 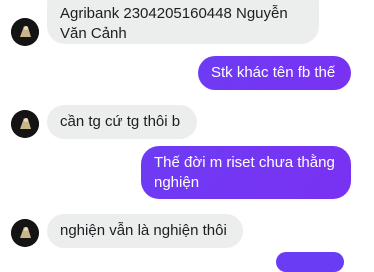 I want to click on message-bubble-incoming: nghiện vẫn là nghiện thôi, so click(x=145, y=231).